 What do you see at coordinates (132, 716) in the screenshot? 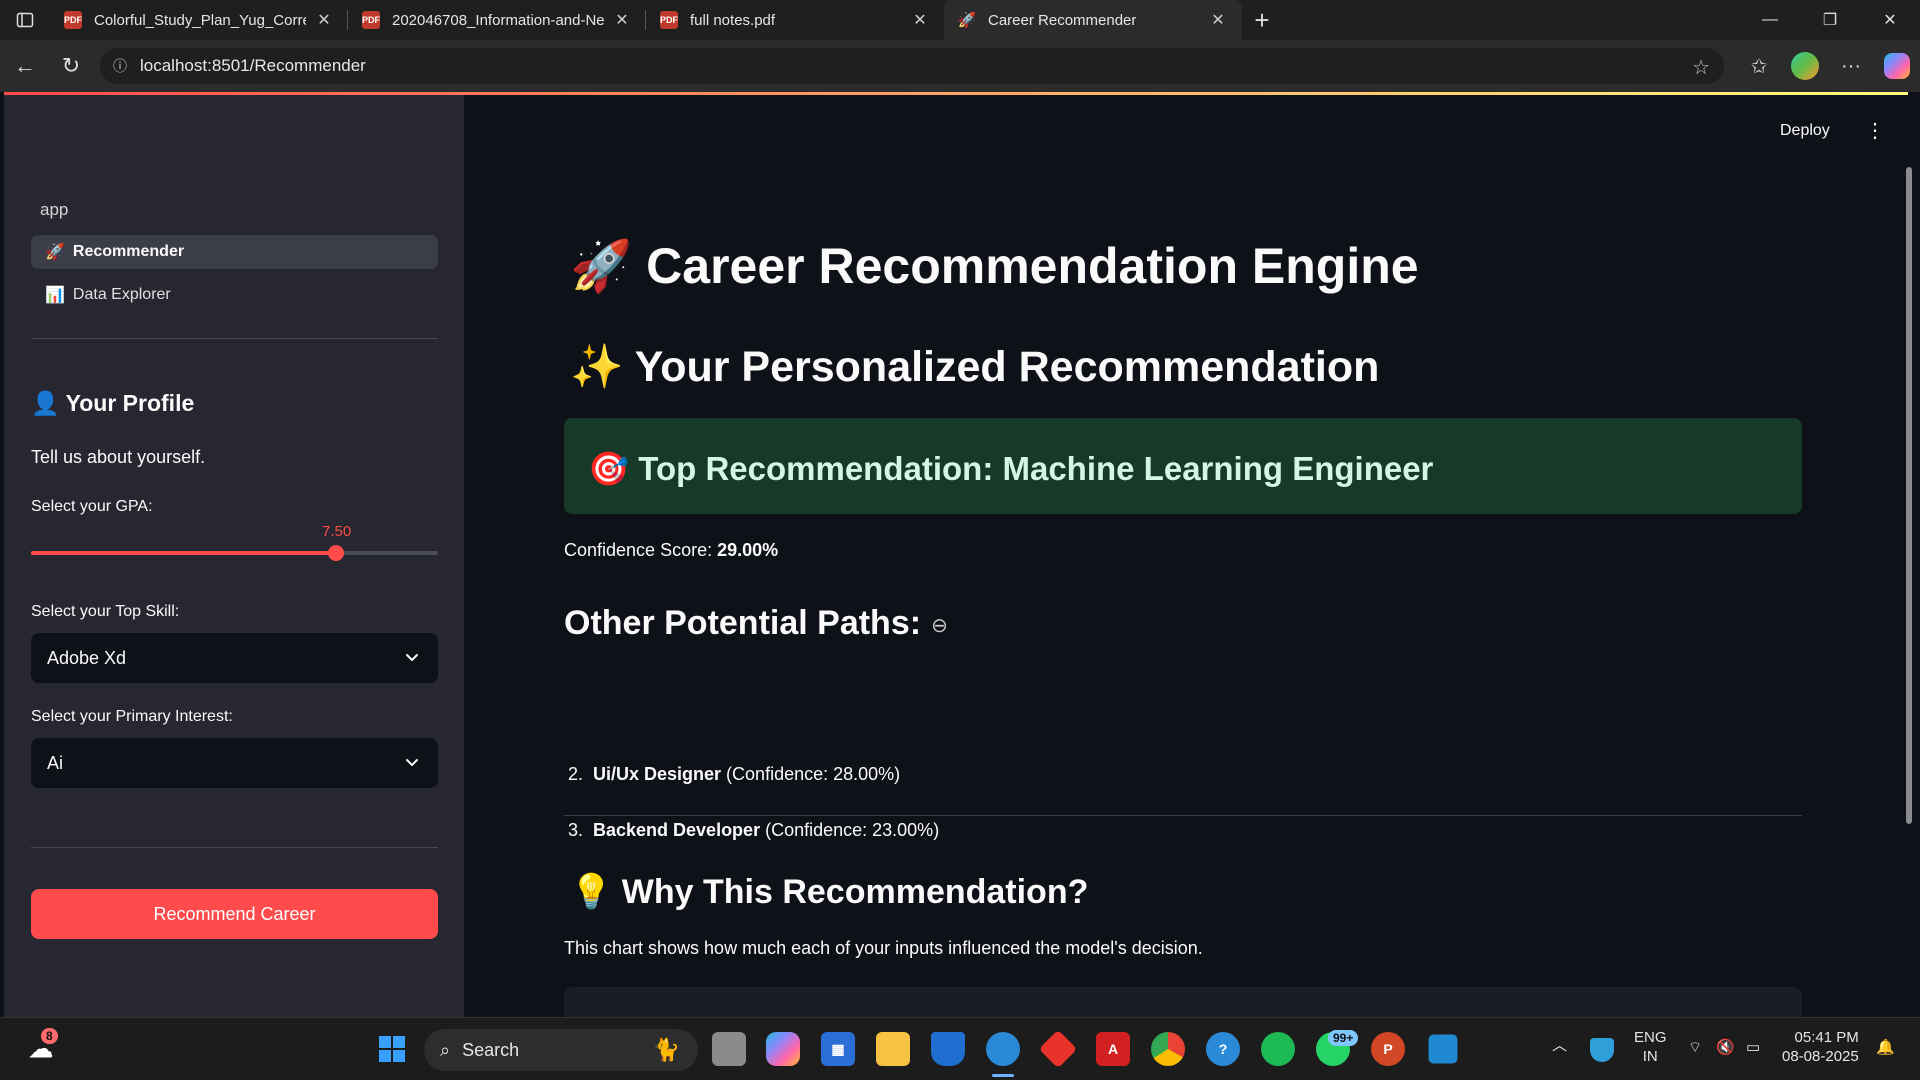
I see `interest-label: Select your Primary Interest:` at bounding box center [132, 716].